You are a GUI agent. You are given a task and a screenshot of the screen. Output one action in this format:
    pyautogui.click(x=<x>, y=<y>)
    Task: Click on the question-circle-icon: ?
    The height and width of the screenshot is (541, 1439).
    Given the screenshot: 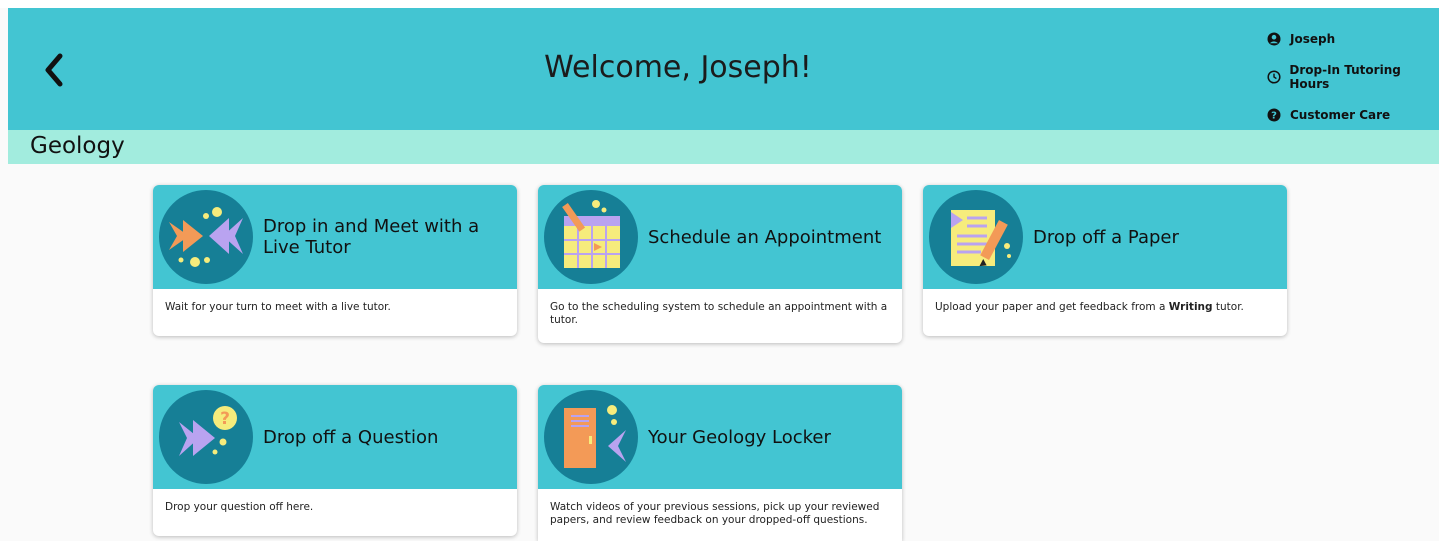 What is the action you would take?
    pyautogui.click(x=1274, y=115)
    